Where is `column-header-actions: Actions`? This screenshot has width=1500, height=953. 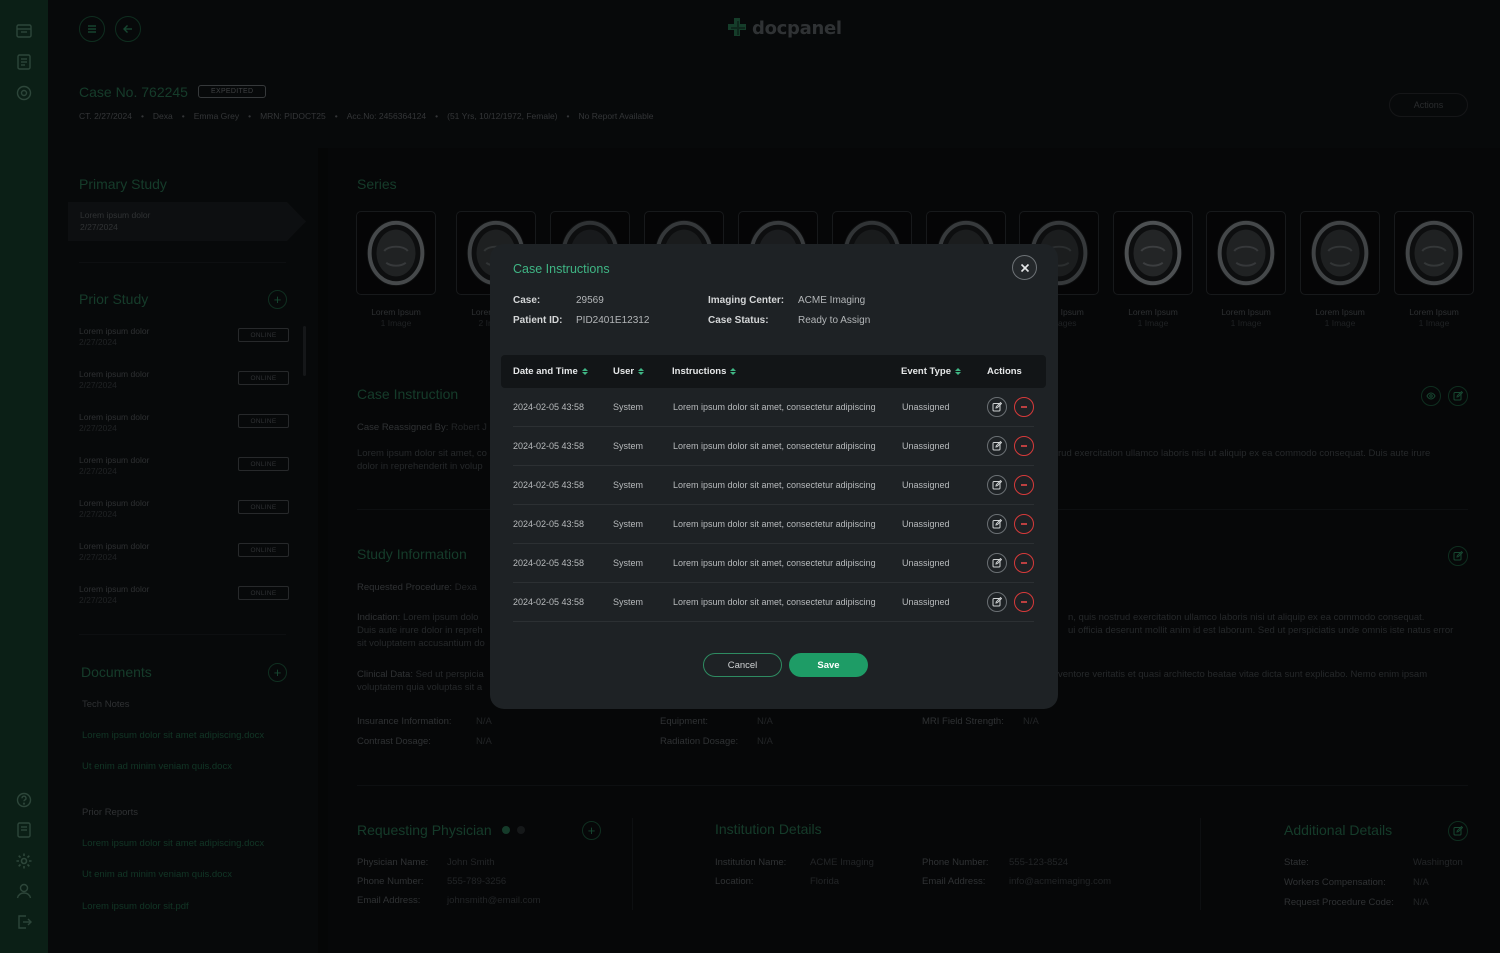 column-header-actions: Actions is located at coordinates (1004, 371).